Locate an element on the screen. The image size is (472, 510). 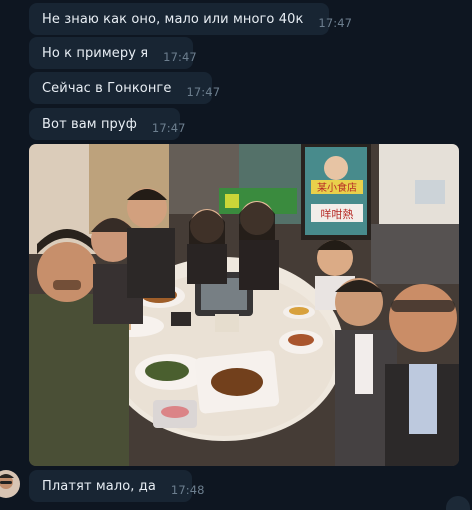
user-avatar-icon is located at coordinates (10, 484).